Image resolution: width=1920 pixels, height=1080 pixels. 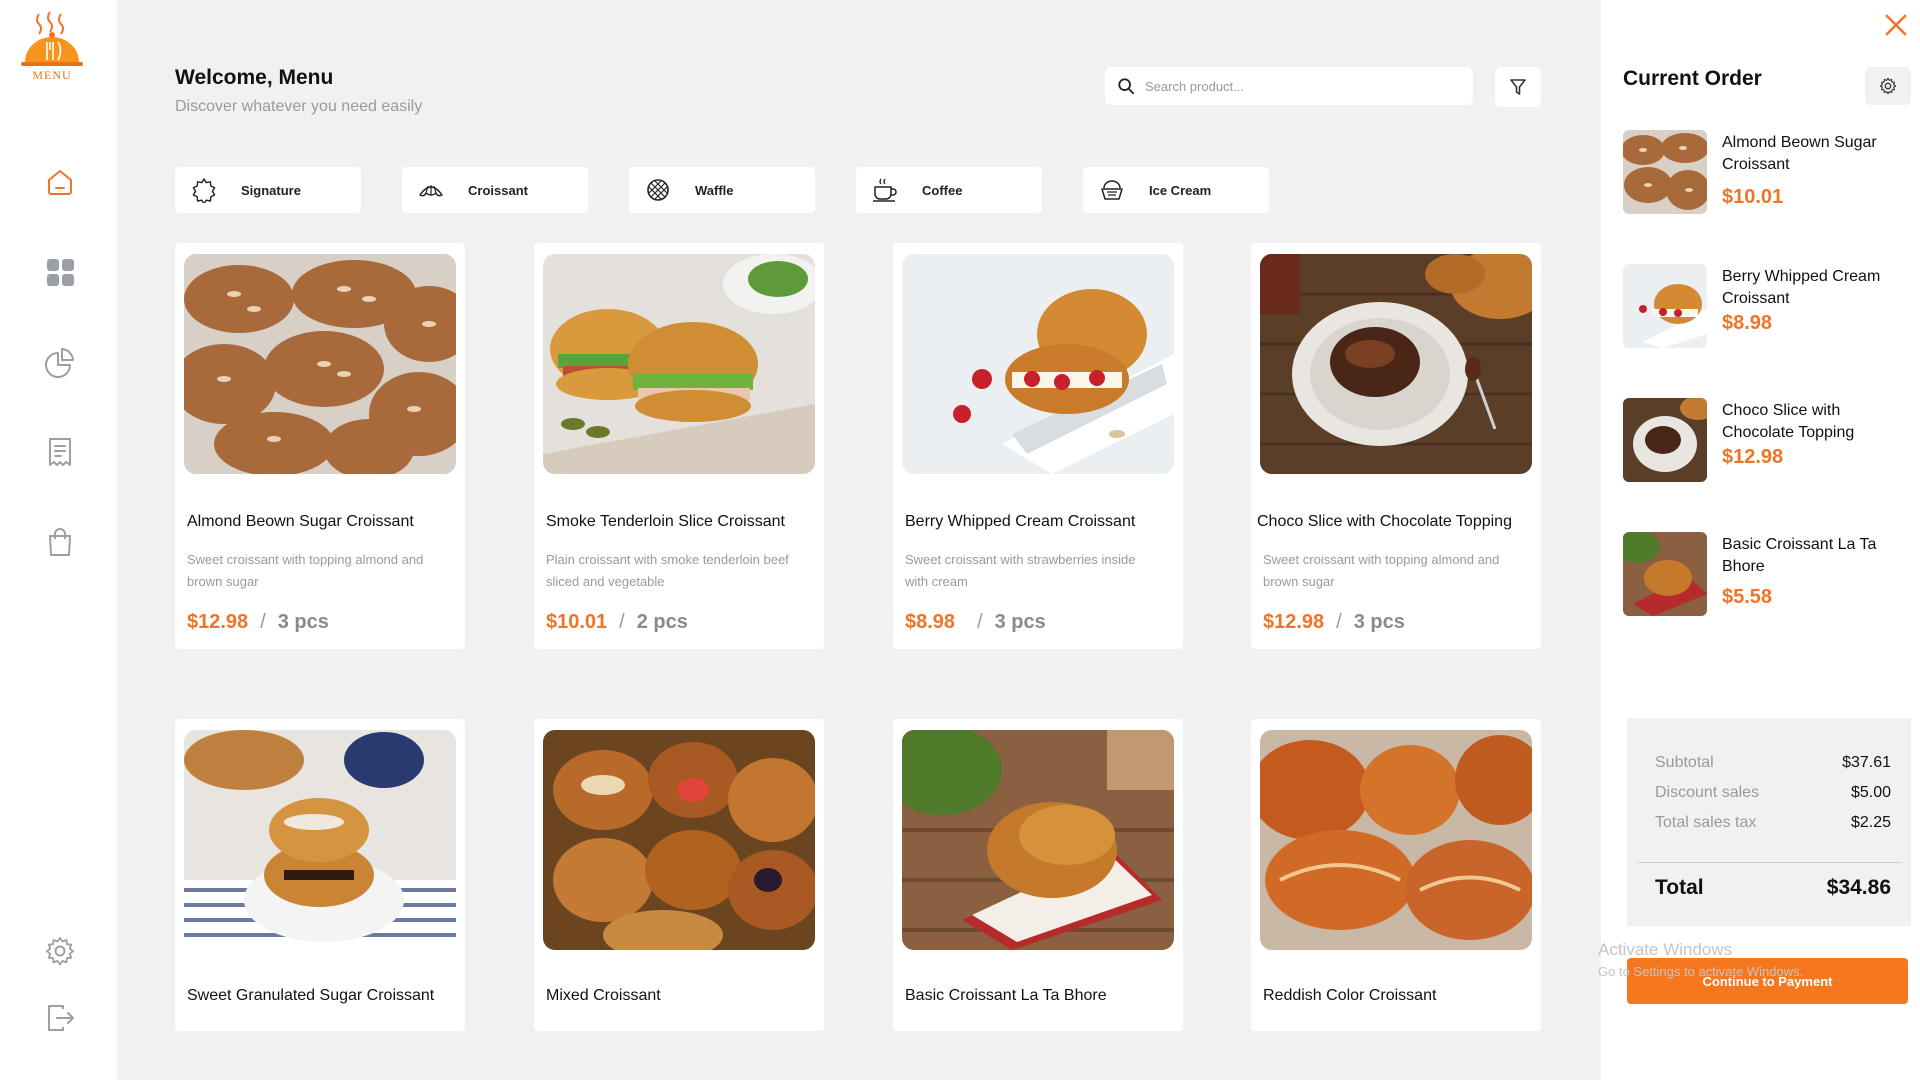 I want to click on nav-orders, so click(x=60, y=452).